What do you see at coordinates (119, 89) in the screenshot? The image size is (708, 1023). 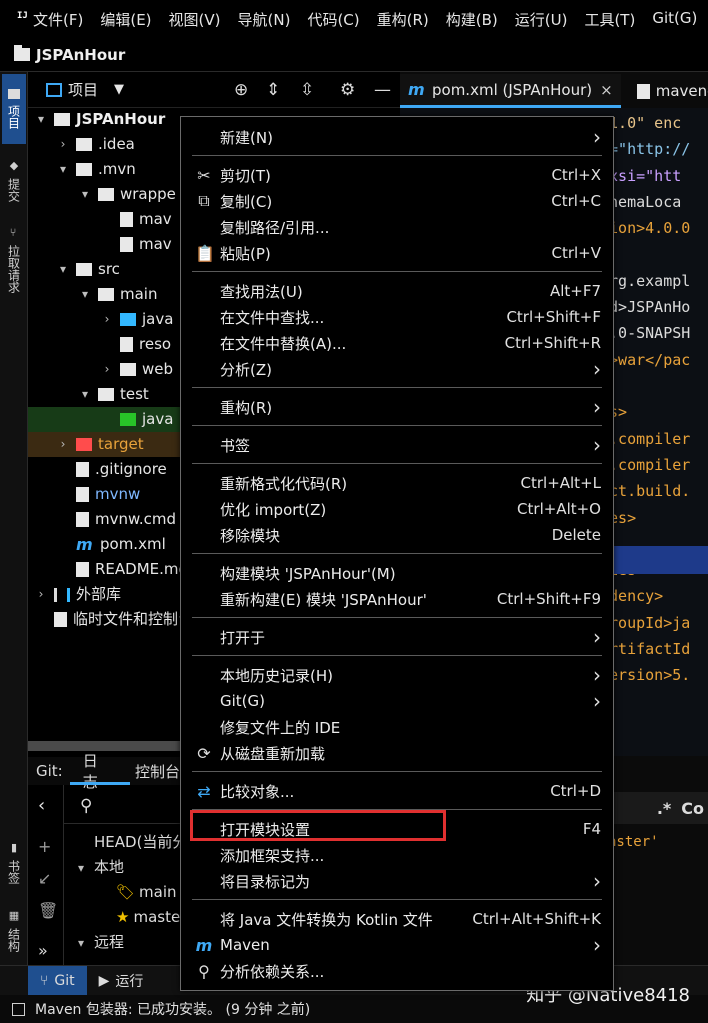 I see `chevron-down-icon: ▼` at bounding box center [119, 89].